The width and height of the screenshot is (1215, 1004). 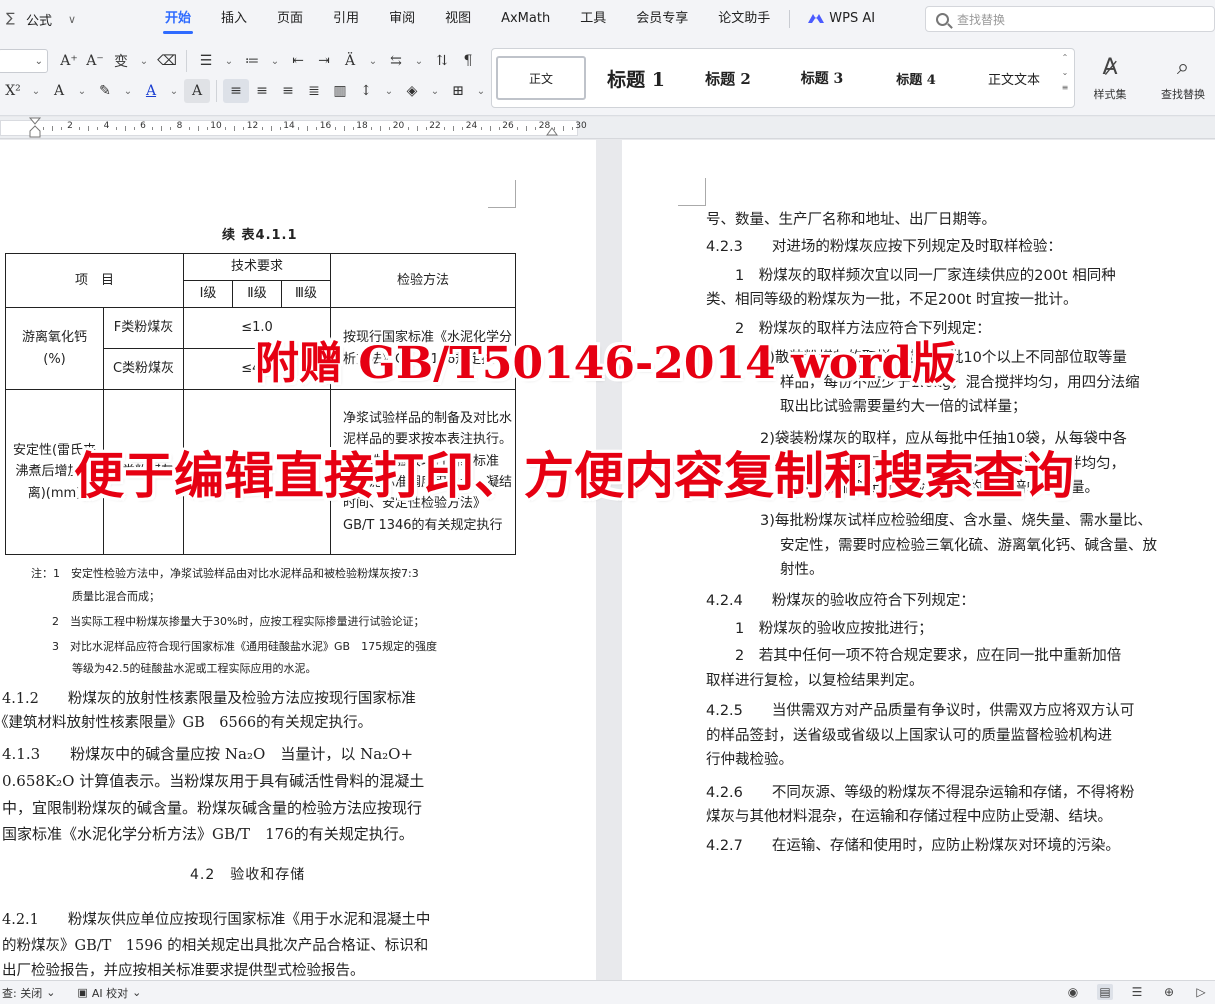 What do you see at coordinates (324, 61) in the screenshot?
I see `increase-indent-icon: ⇥` at bounding box center [324, 61].